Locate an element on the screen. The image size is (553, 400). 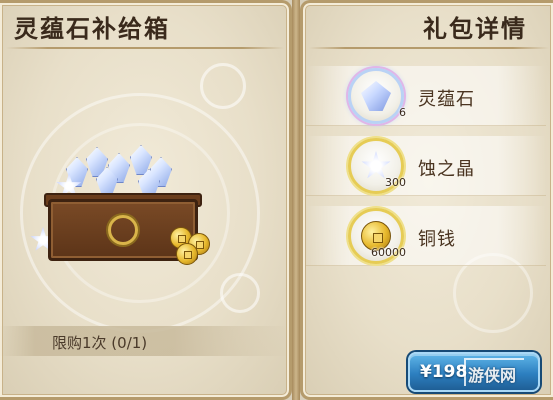
panel-title: 灵蕴石补给箱 is located at coordinates (92, 28).